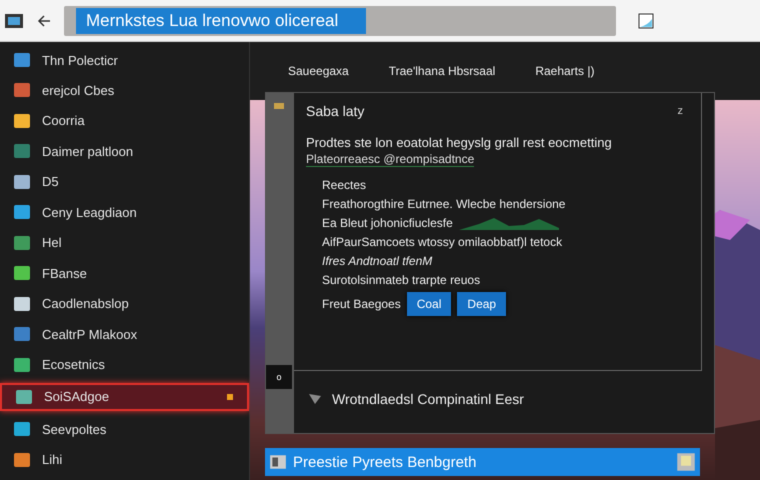 The image size is (760, 480). Describe the element at coordinates (14, 20) in the screenshot. I see `app-icon` at that location.